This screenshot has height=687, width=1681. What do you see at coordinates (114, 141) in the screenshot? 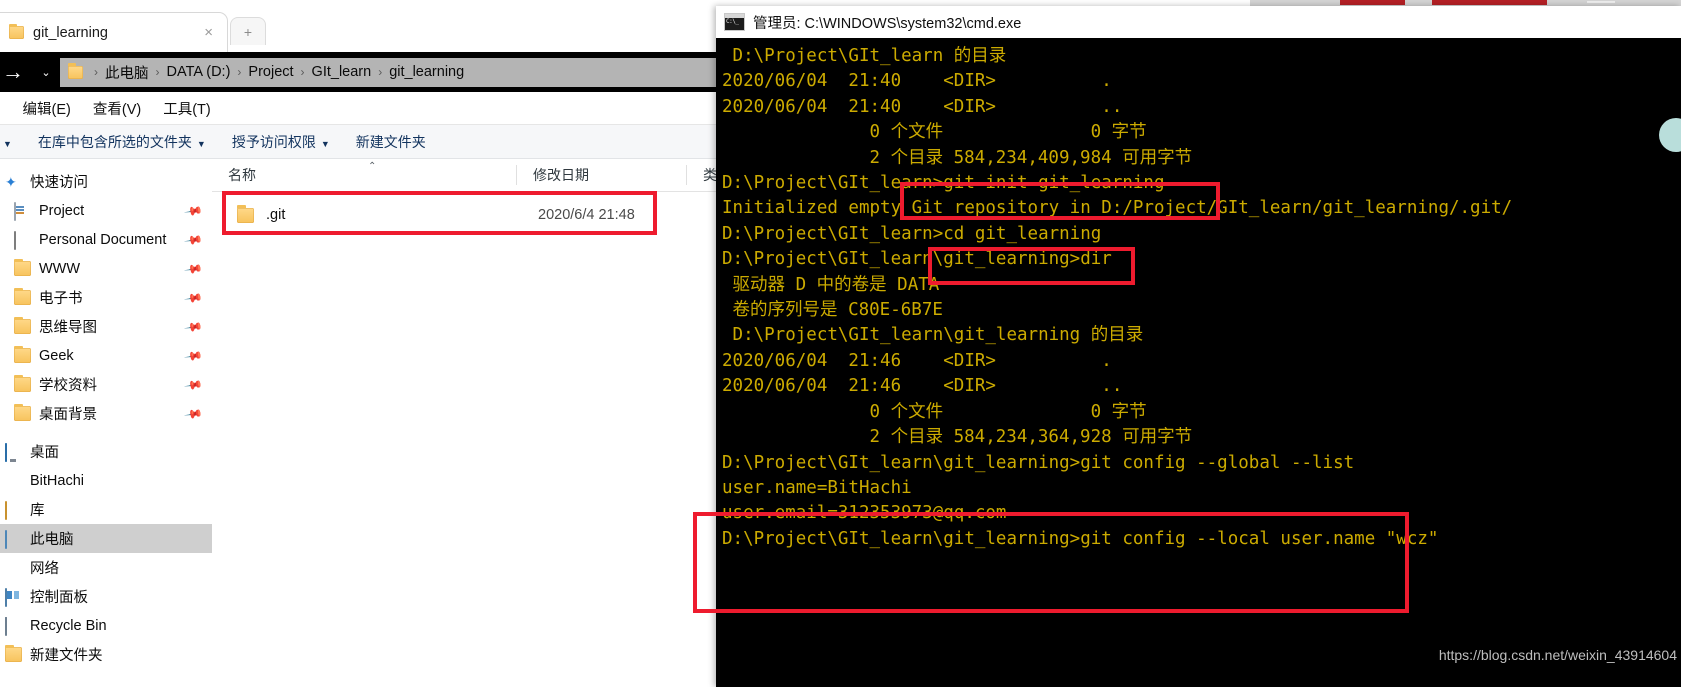
I see `command-include-in-library-label: 在库中包含所选的文件夹` at bounding box center [114, 141].